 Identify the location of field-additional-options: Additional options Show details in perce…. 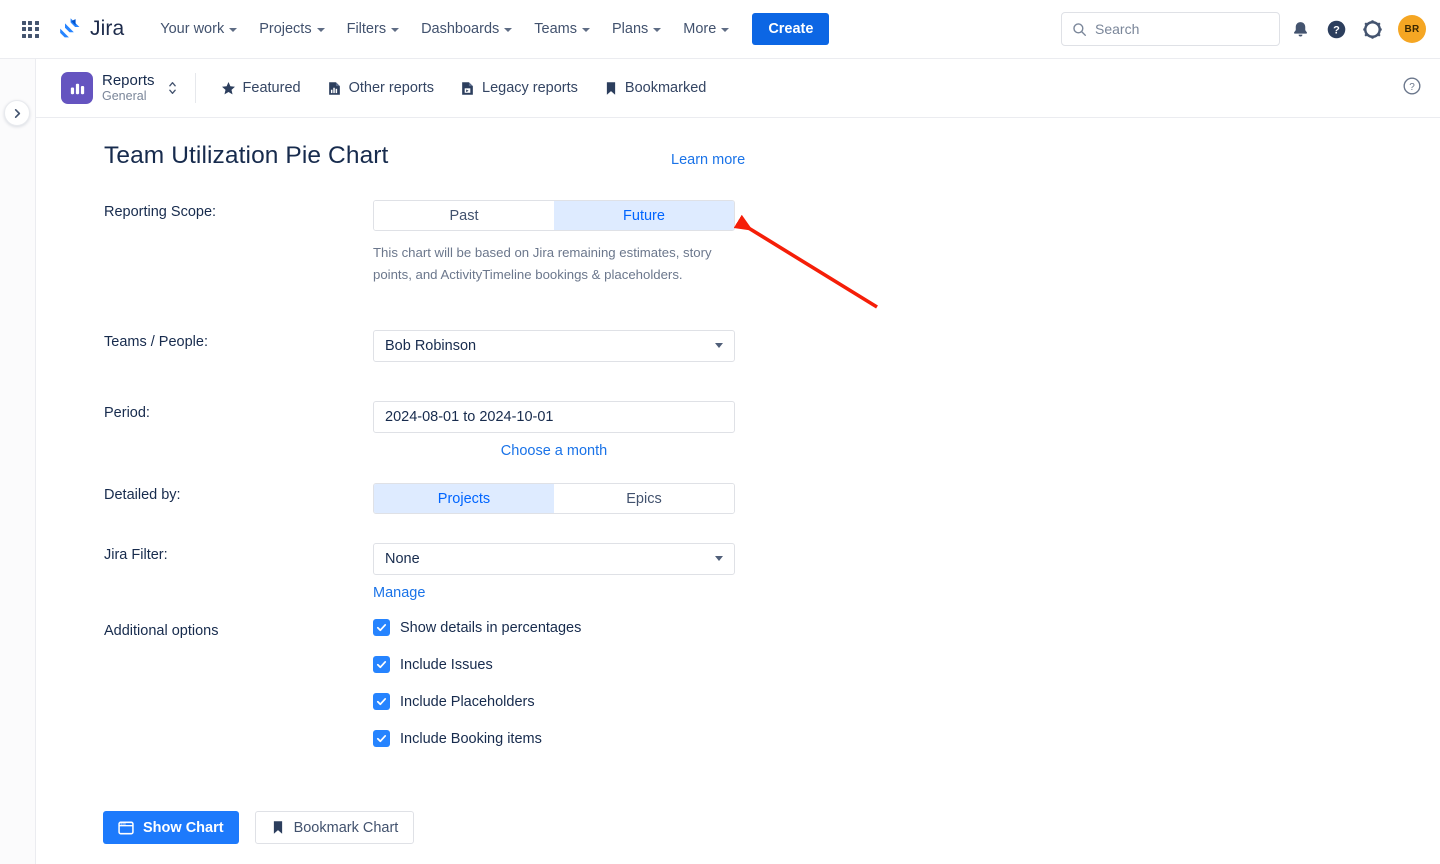
(419, 693).